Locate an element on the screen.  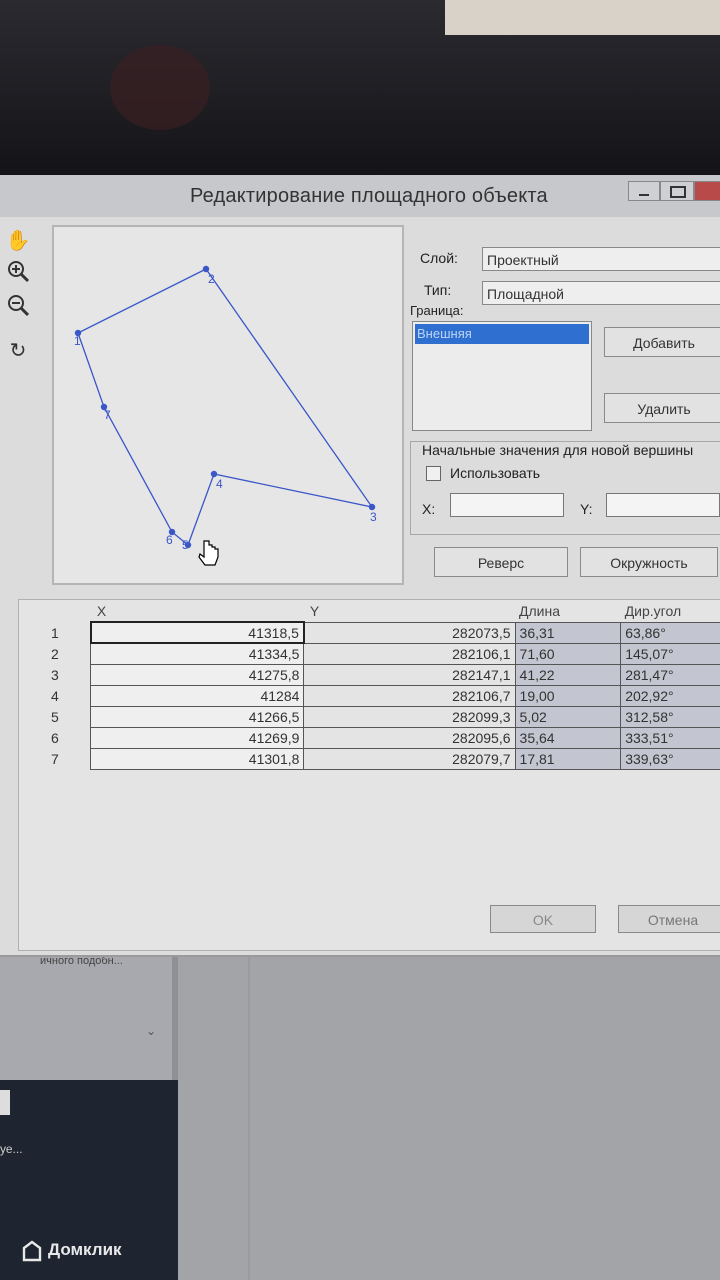
vertex-label: 7 is located at coordinates (107, 415).